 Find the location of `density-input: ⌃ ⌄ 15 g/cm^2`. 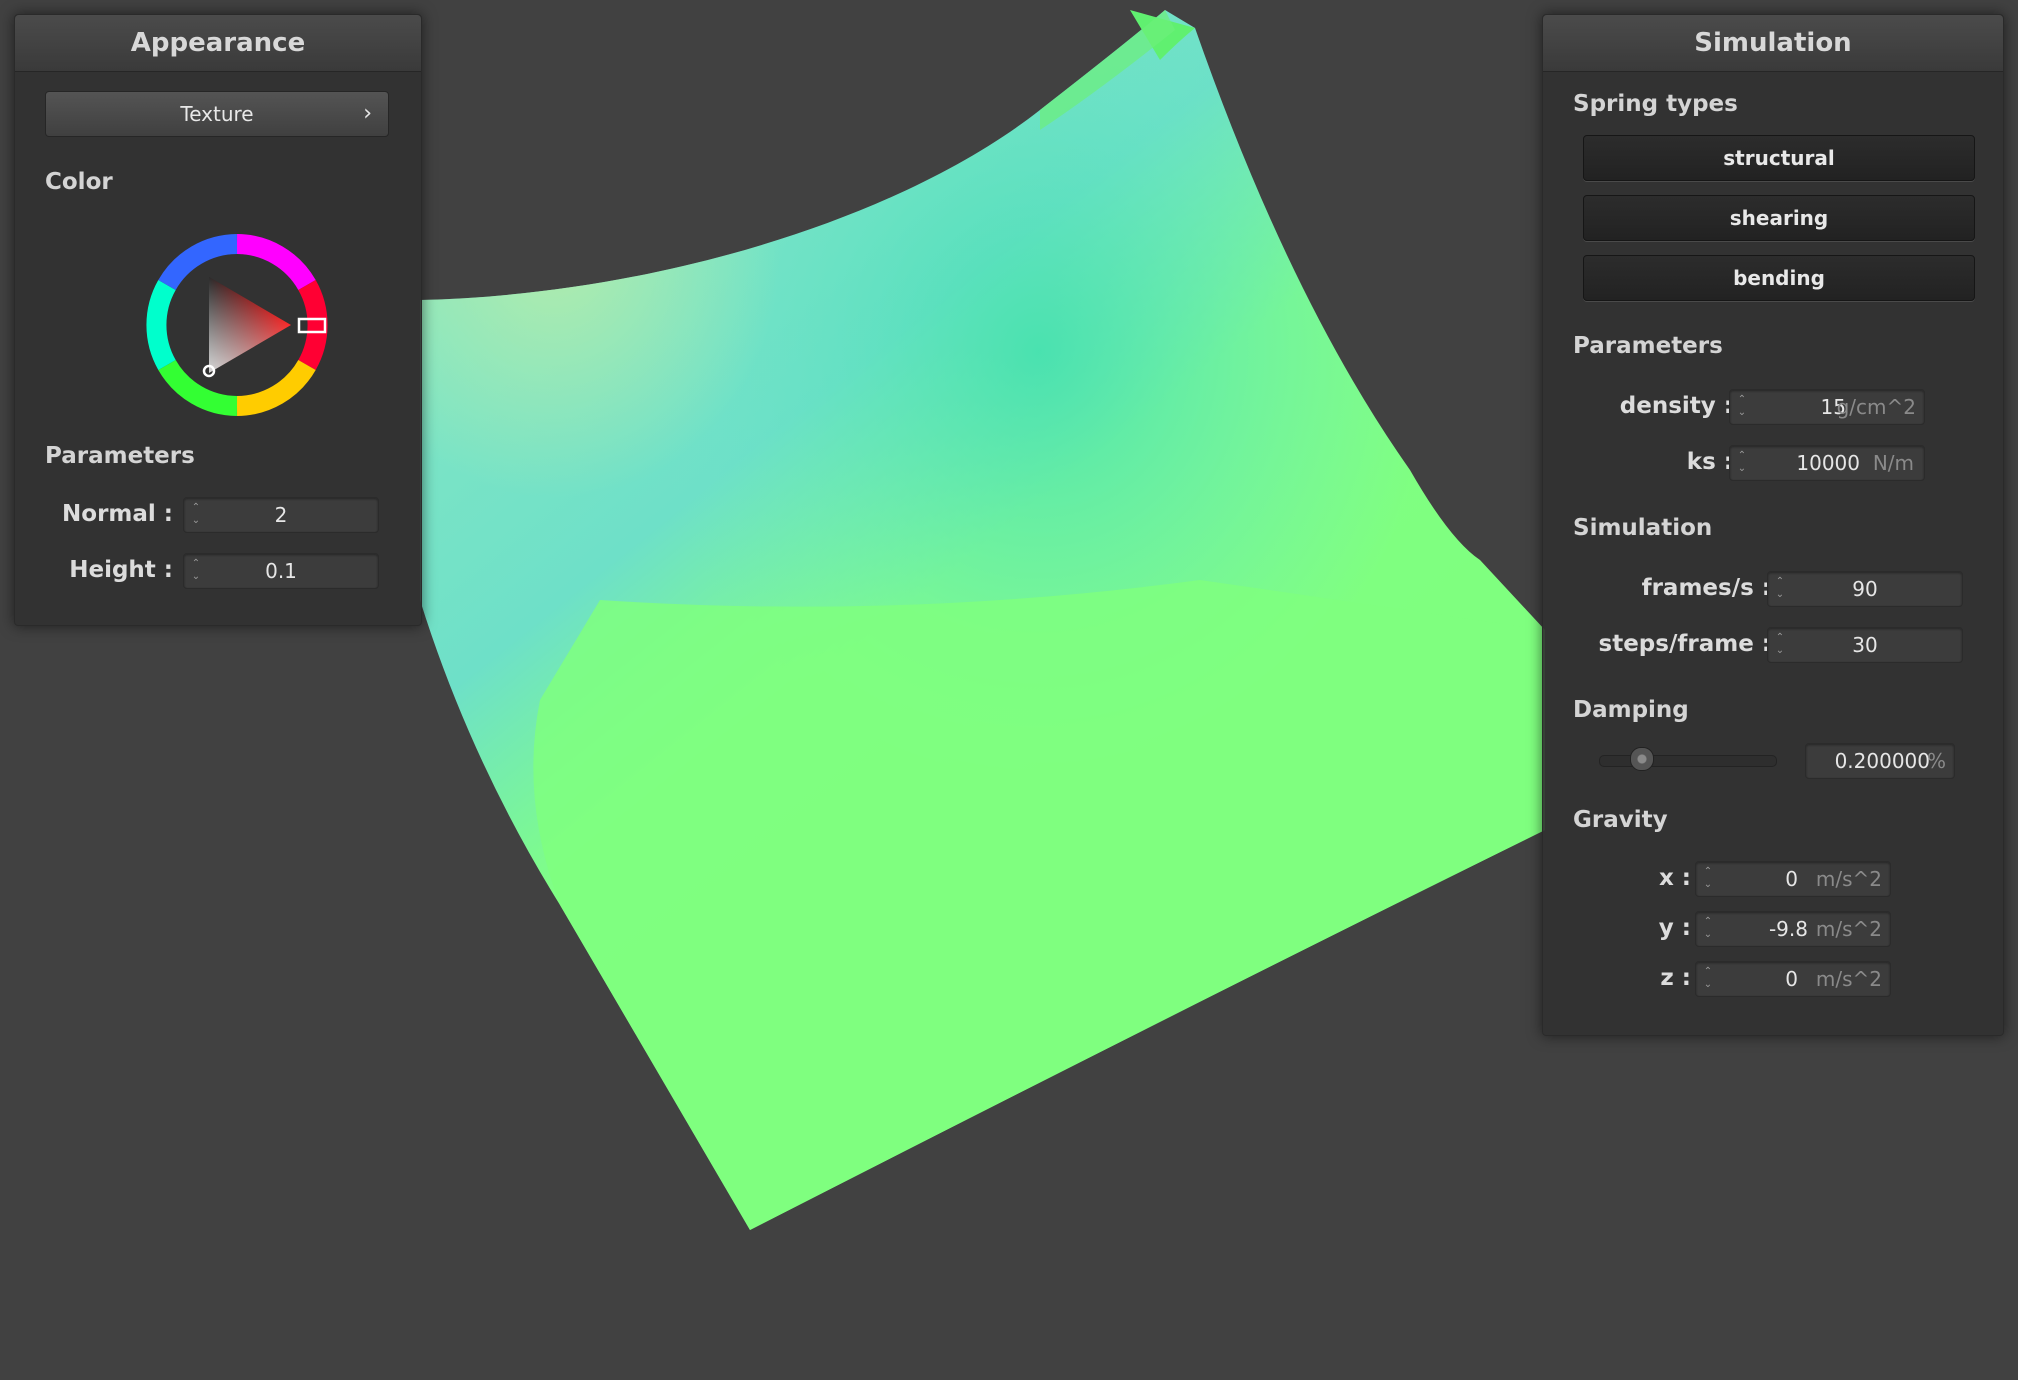

density-input: ⌃ ⌄ 15 g/cm^2 is located at coordinates (1827, 407).